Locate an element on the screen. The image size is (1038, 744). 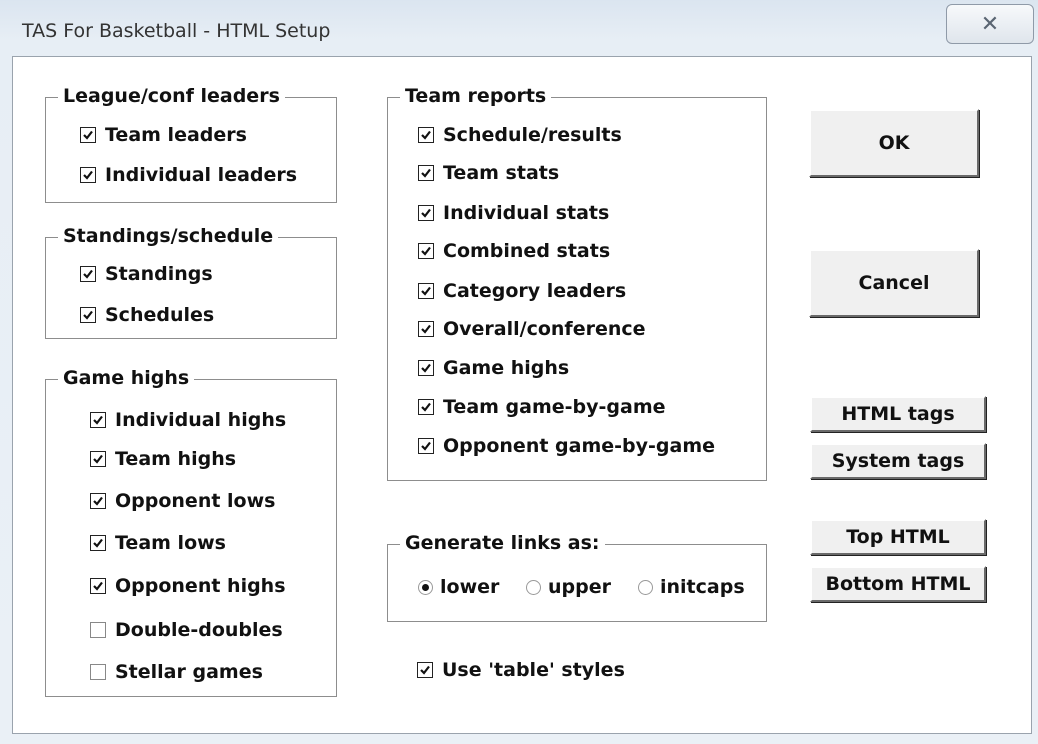
checkbox-label: Team highs is located at coordinates (176, 459).